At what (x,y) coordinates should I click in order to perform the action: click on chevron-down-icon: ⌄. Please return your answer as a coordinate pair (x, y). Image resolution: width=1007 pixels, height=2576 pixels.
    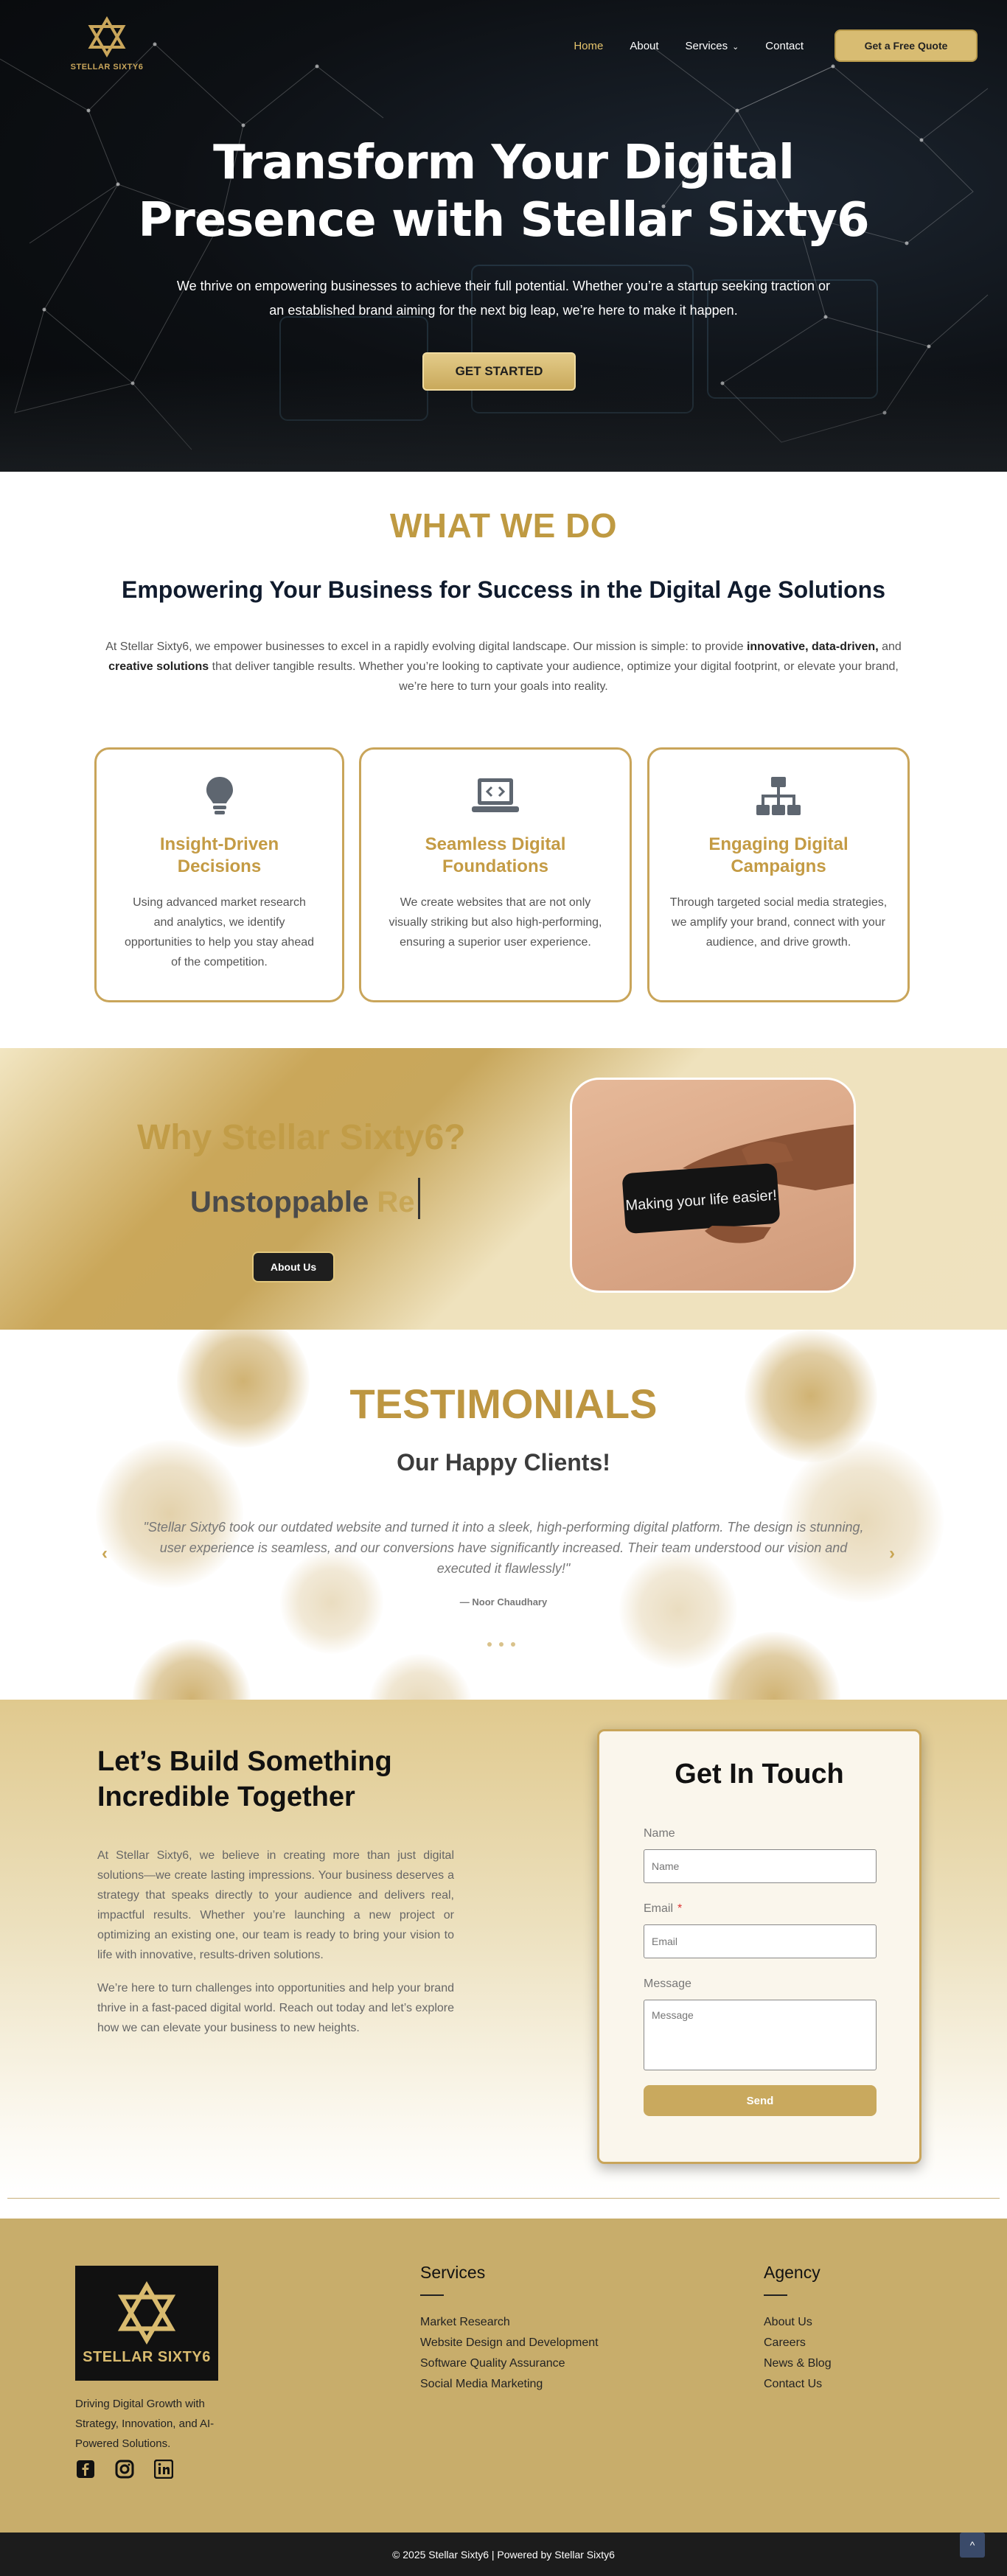
    Looking at the image, I should click on (735, 47).